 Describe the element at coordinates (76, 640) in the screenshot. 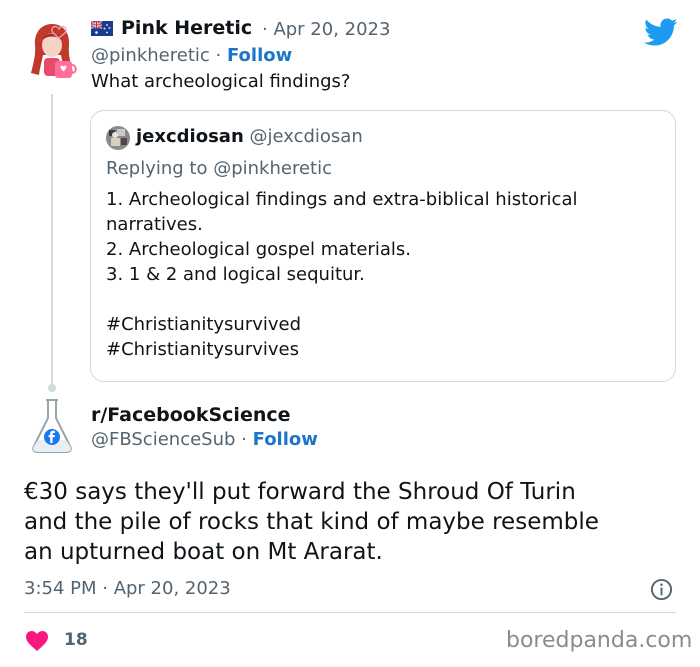

I see `like-count: 18` at that location.